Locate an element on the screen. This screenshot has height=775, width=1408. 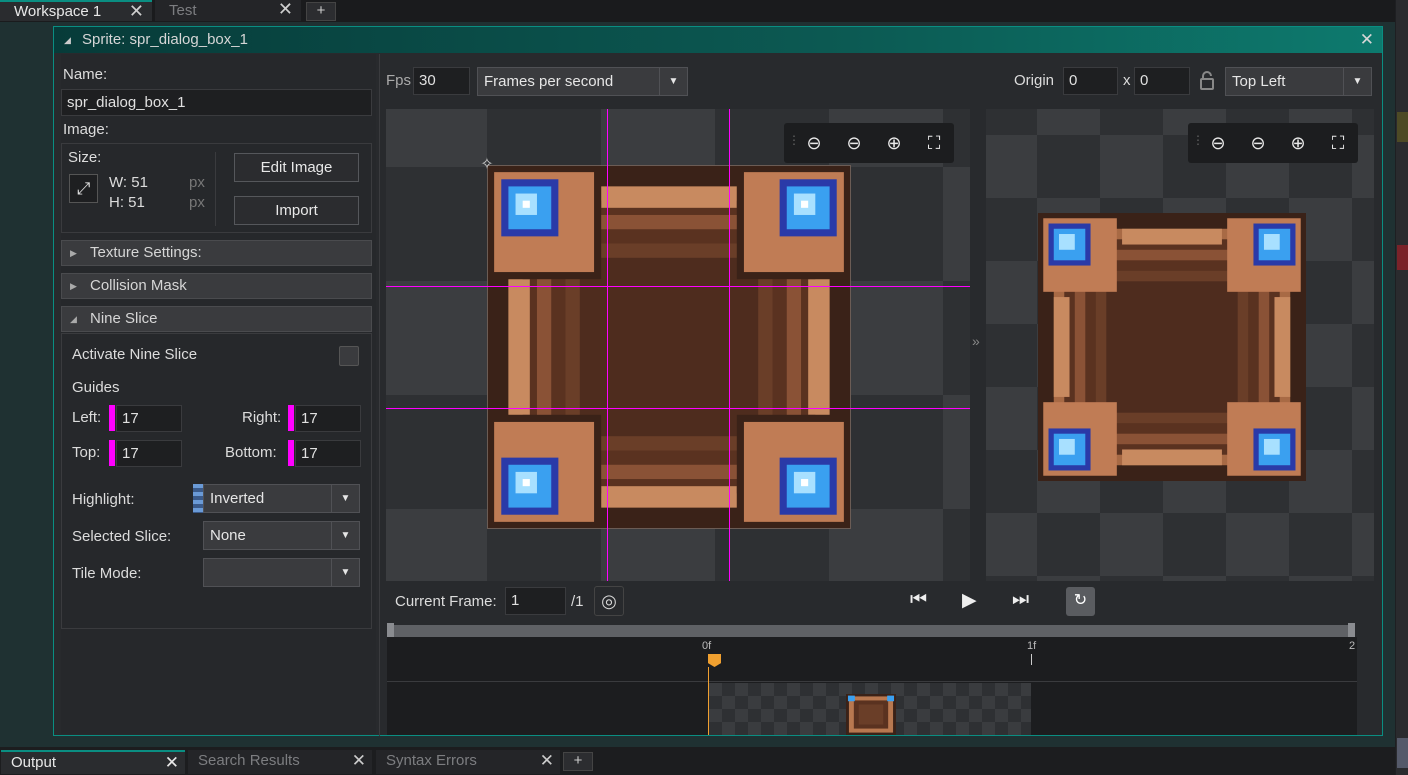
play-icon: ▶ is located at coordinates (969, 600).